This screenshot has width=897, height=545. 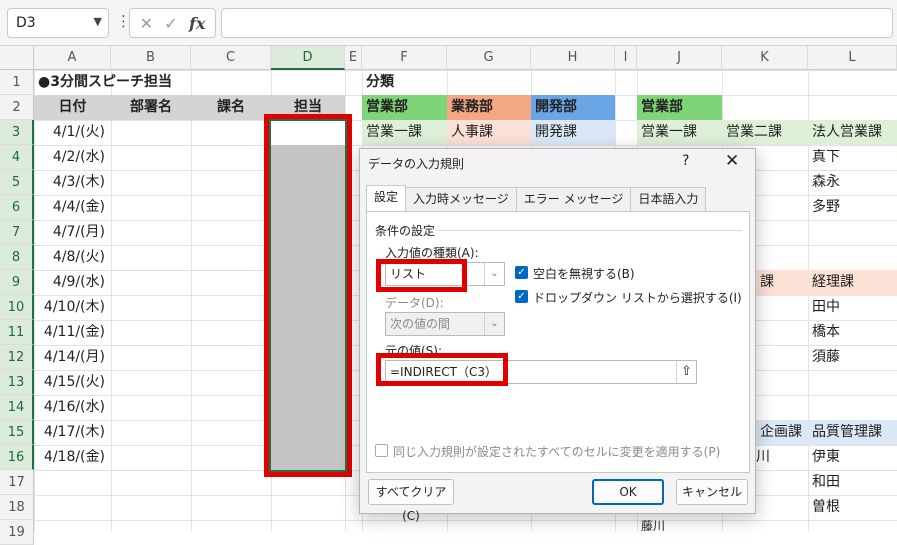 I want to click on date-cell: 4/11/(金), so click(x=72, y=332).